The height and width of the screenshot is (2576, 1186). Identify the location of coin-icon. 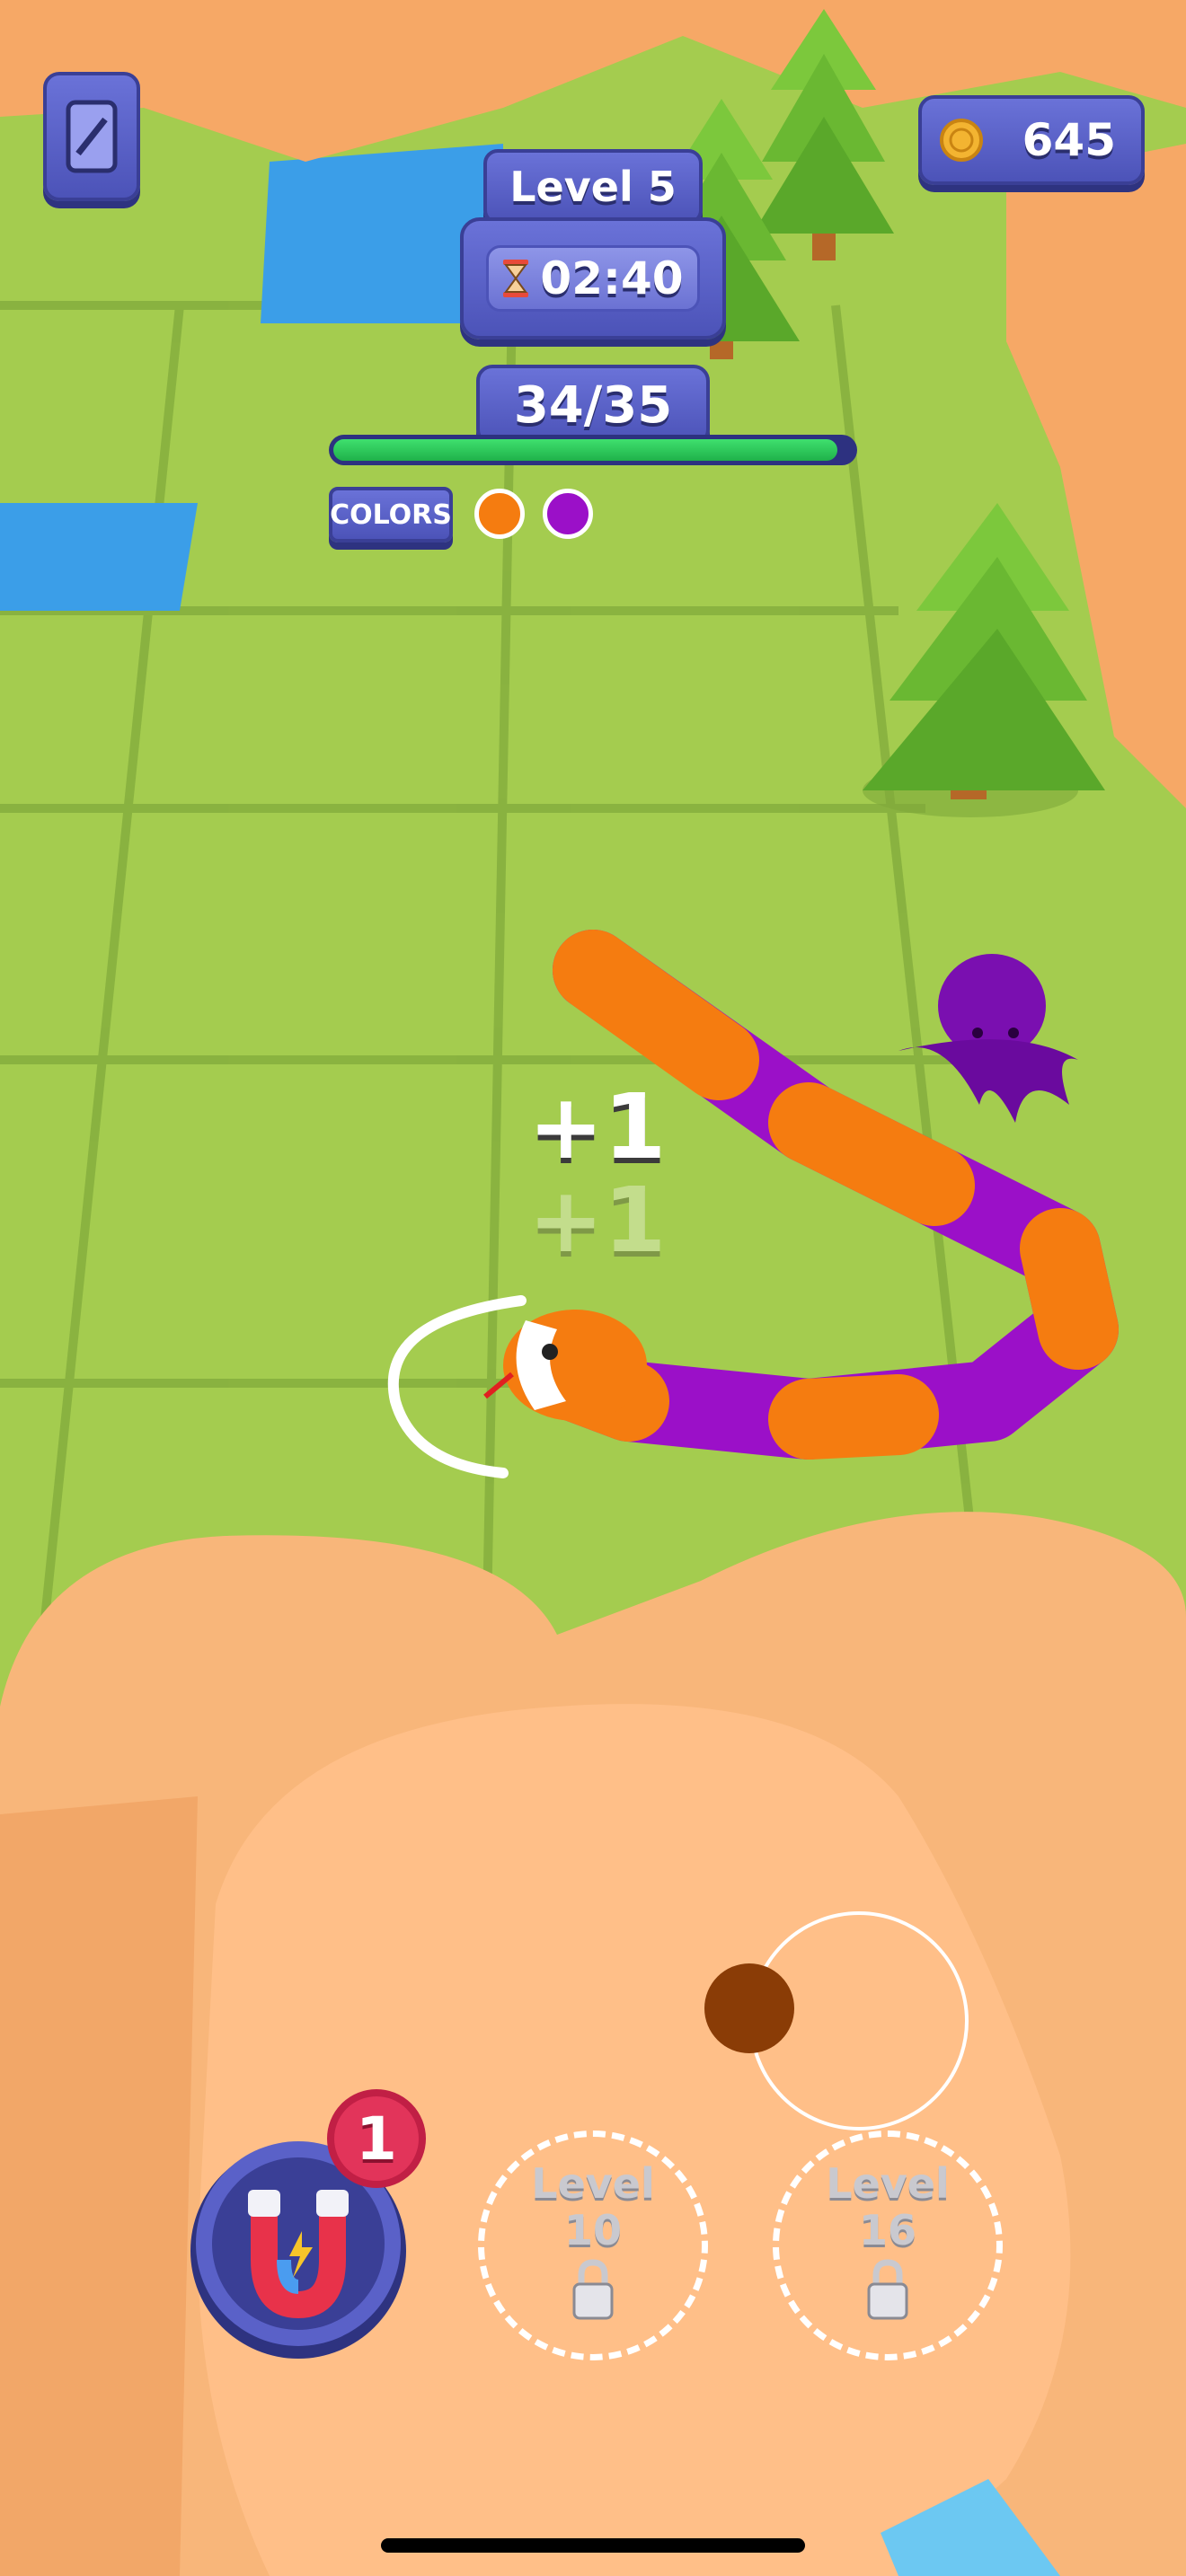
(961, 140).